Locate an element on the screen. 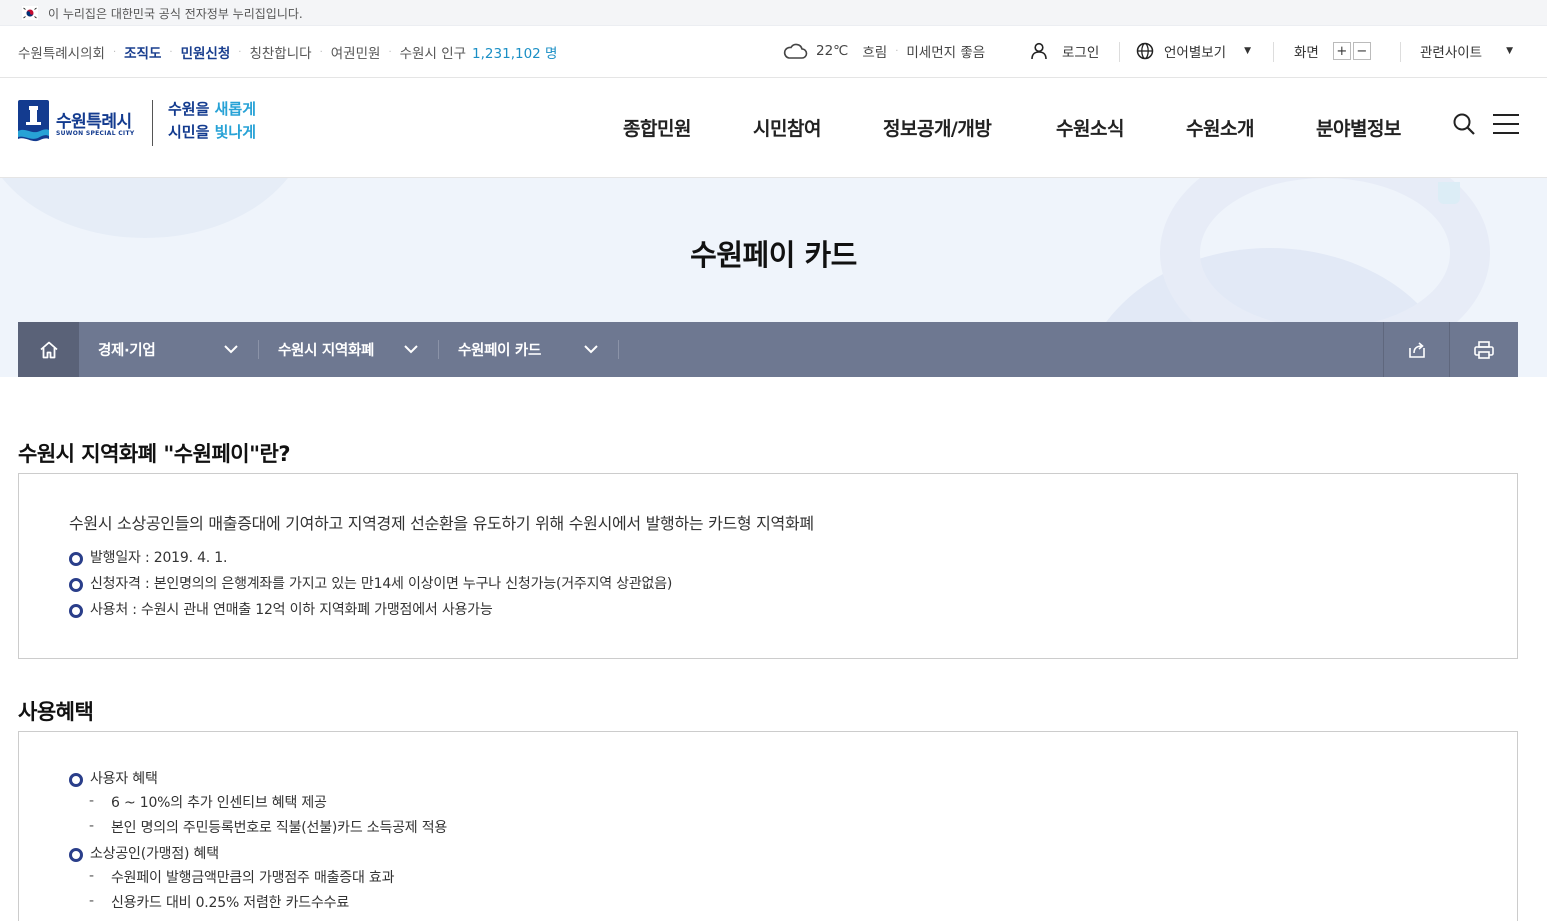  user-icon is located at coordinates (1039, 51).